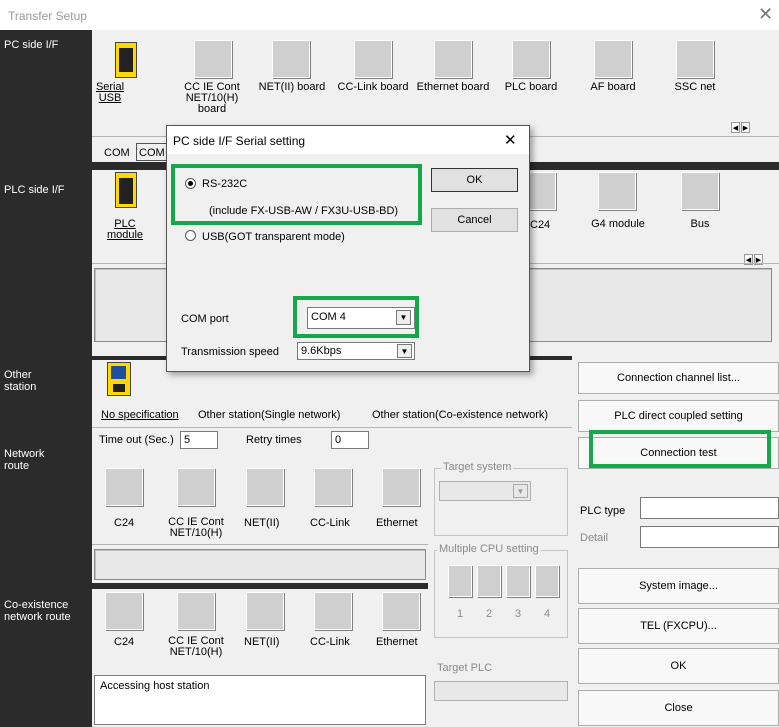  What do you see at coordinates (37, 611) in the screenshot?
I see `coexist-route-label: Co-existence network route` at bounding box center [37, 611].